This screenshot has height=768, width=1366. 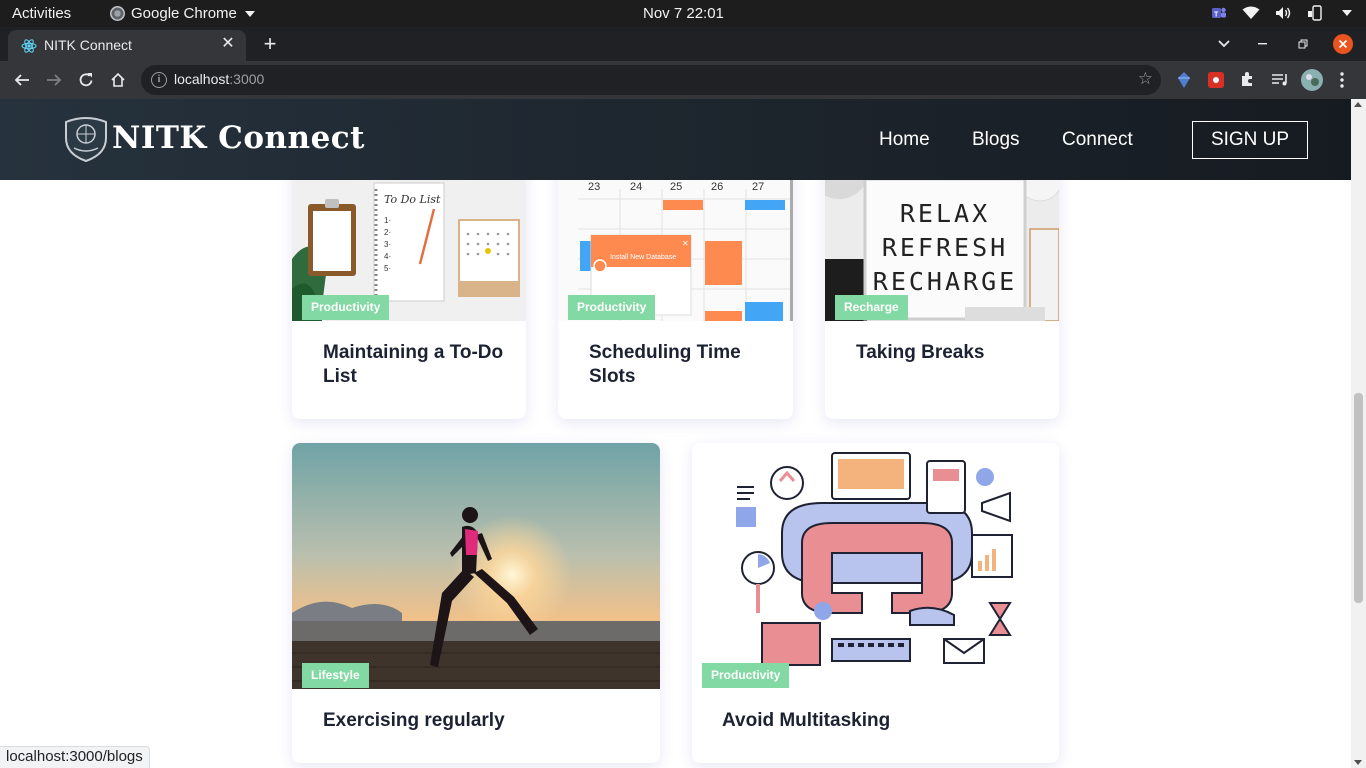 I want to click on forward-icon, so click(x=54, y=80).